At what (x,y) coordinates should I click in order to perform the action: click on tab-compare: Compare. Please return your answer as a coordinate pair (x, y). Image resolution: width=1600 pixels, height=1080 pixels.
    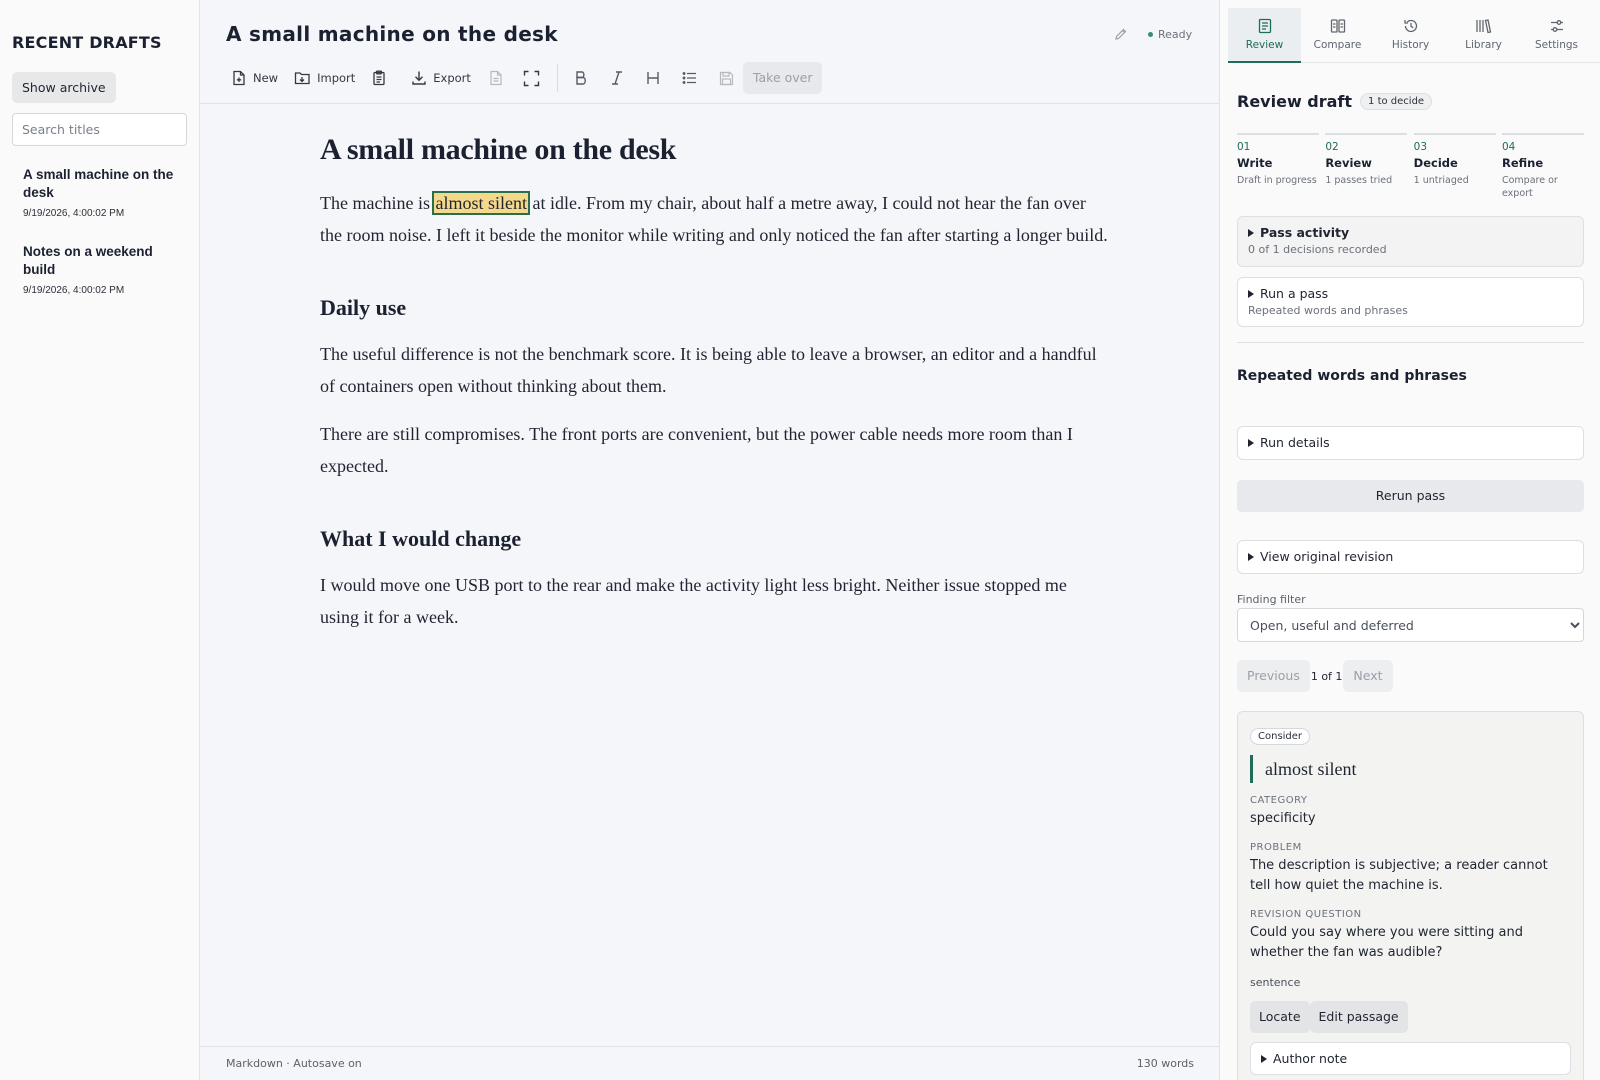
    Looking at the image, I should click on (1337, 35).